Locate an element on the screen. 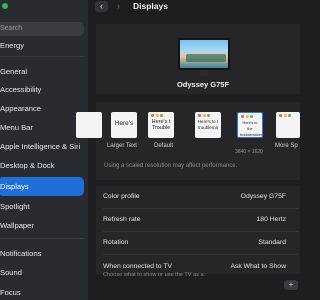 The image size is (320, 300). chevron-right-icon: › is located at coordinates (118, 6).